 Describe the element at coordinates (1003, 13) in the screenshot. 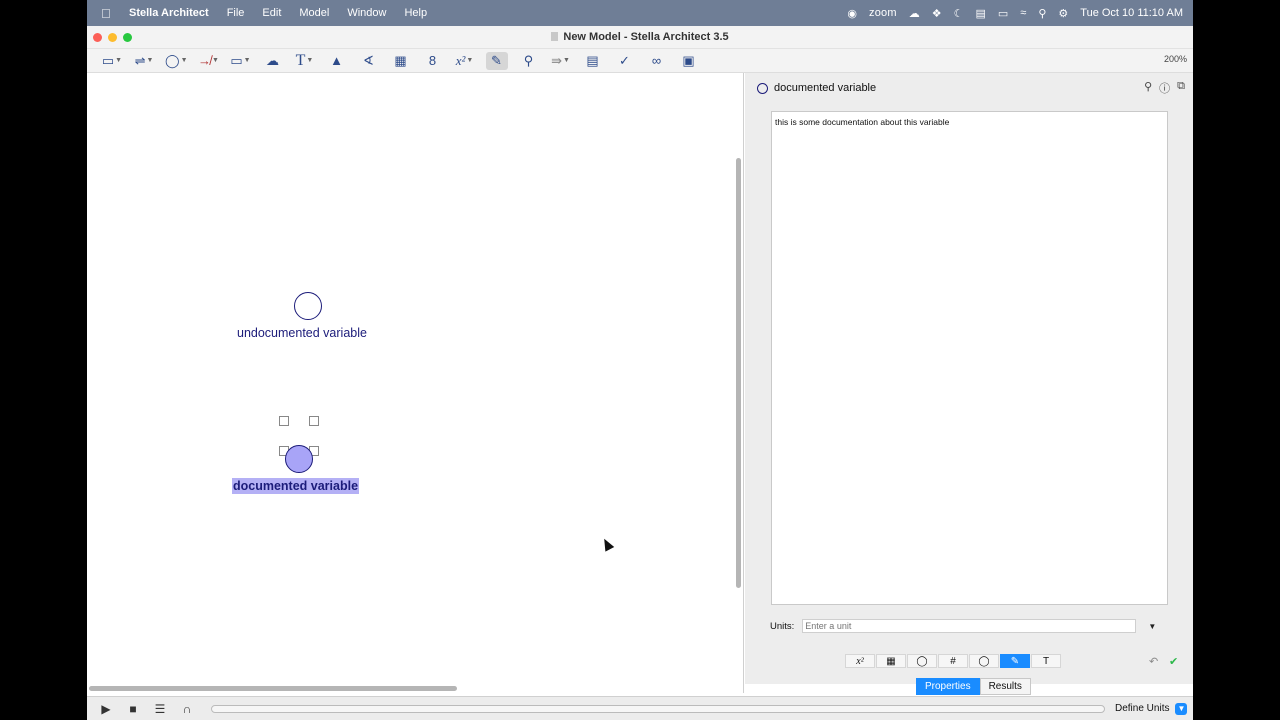

I see `battery-icon: ▭` at that location.